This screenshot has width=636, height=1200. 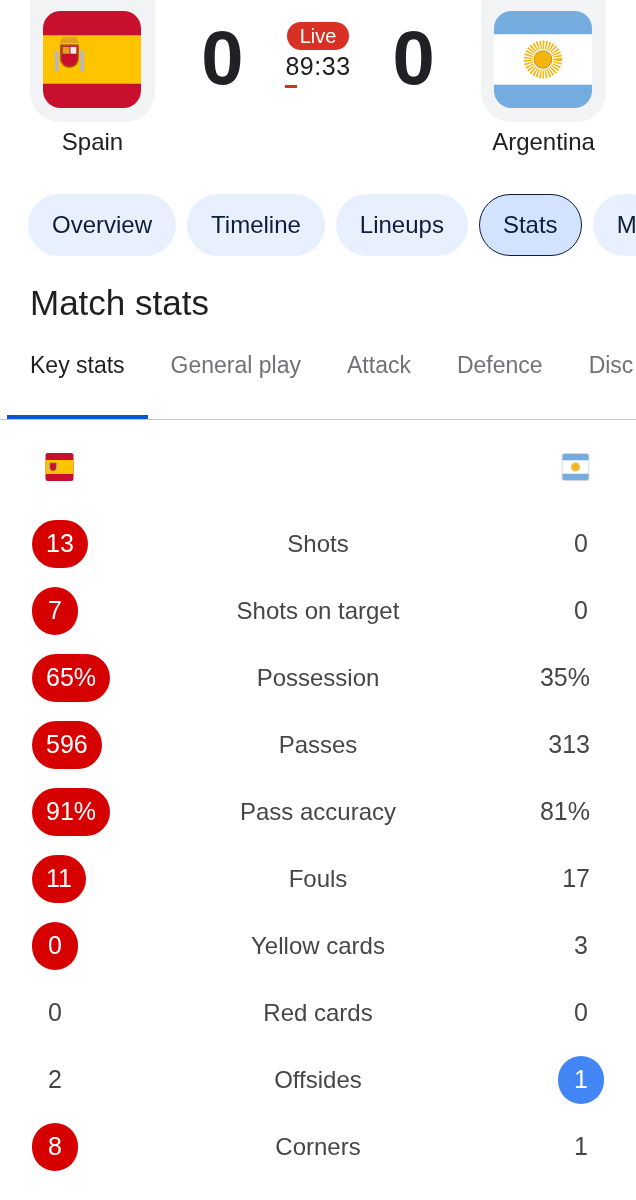 I want to click on stat-value: 91%, so click(x=71, y=811).